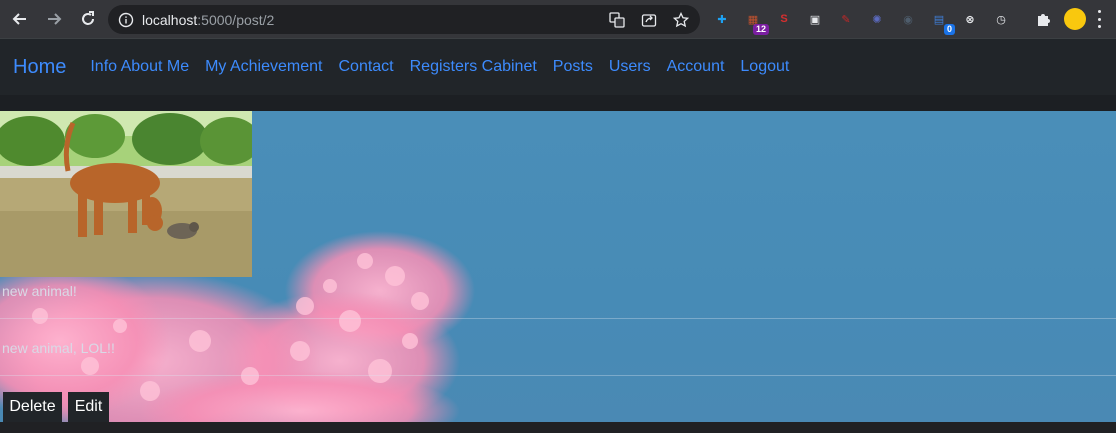  Describe the element at coordinates (365, 67) in the screenshot. I see `nav-link-contact: Contact` at that location.